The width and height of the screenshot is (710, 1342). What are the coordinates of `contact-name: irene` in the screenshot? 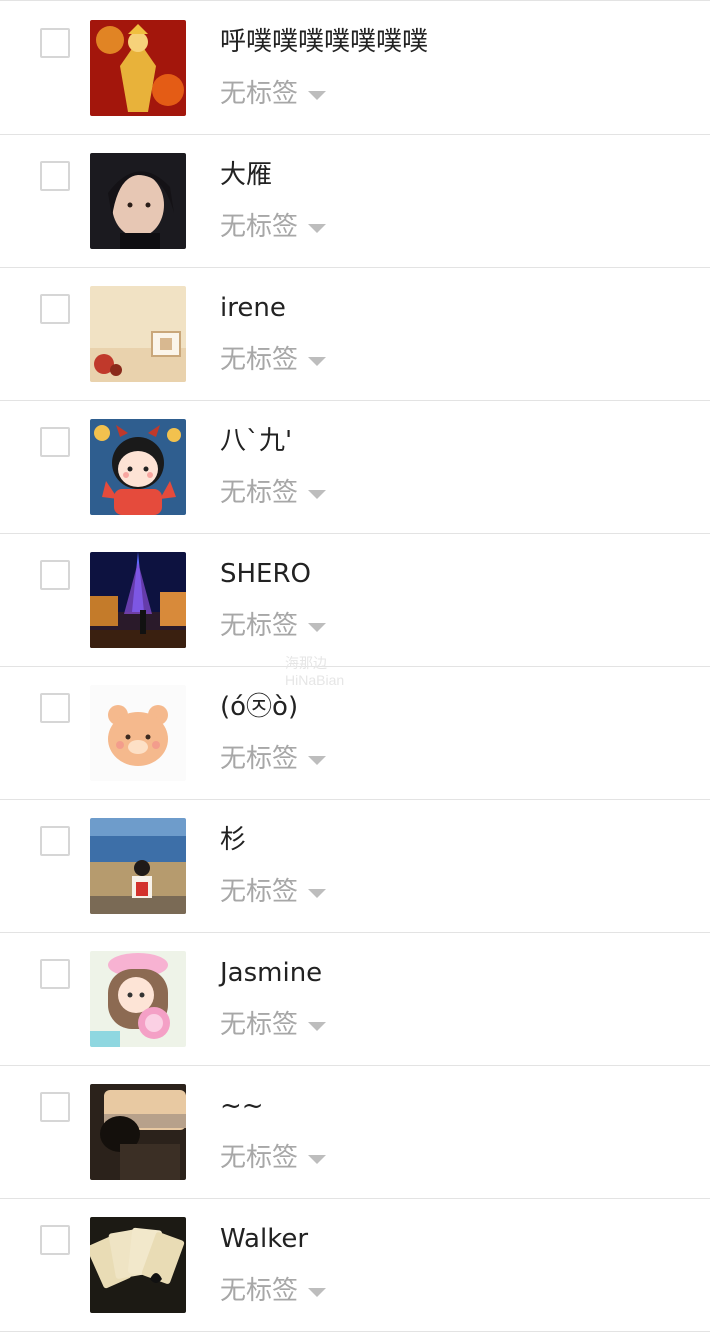 It's located at (253, 308).